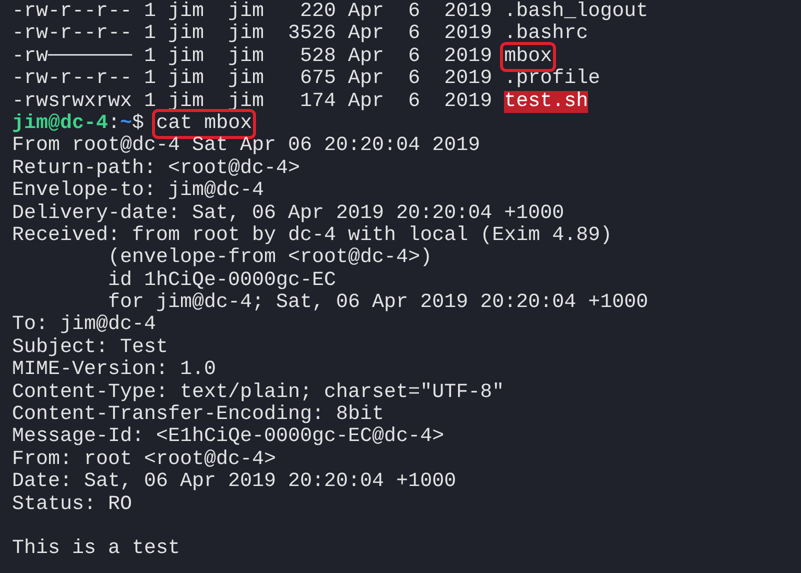 This screenshot has width=801, height=573. What do you see at coordinates (90, 348) in the screenshot?
I see `output-line: Subject: Test` at bounding box center [90, 348].